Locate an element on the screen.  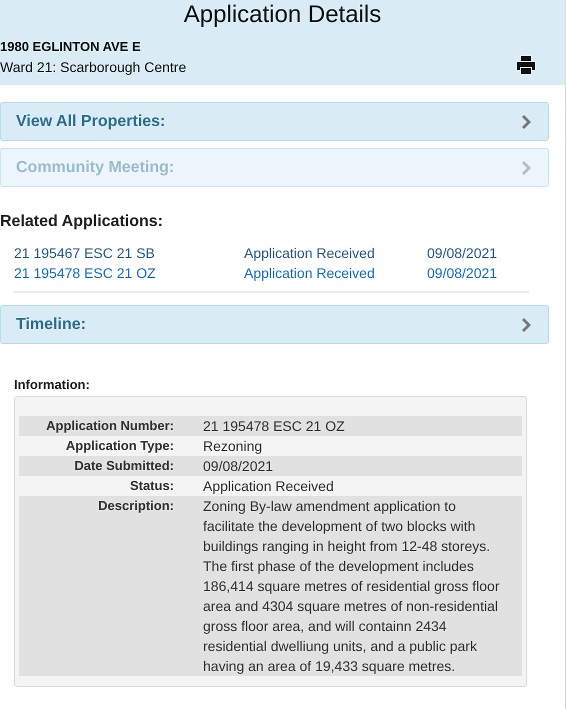
section-heading: Related Applications: is located at coordinates (82, 222).